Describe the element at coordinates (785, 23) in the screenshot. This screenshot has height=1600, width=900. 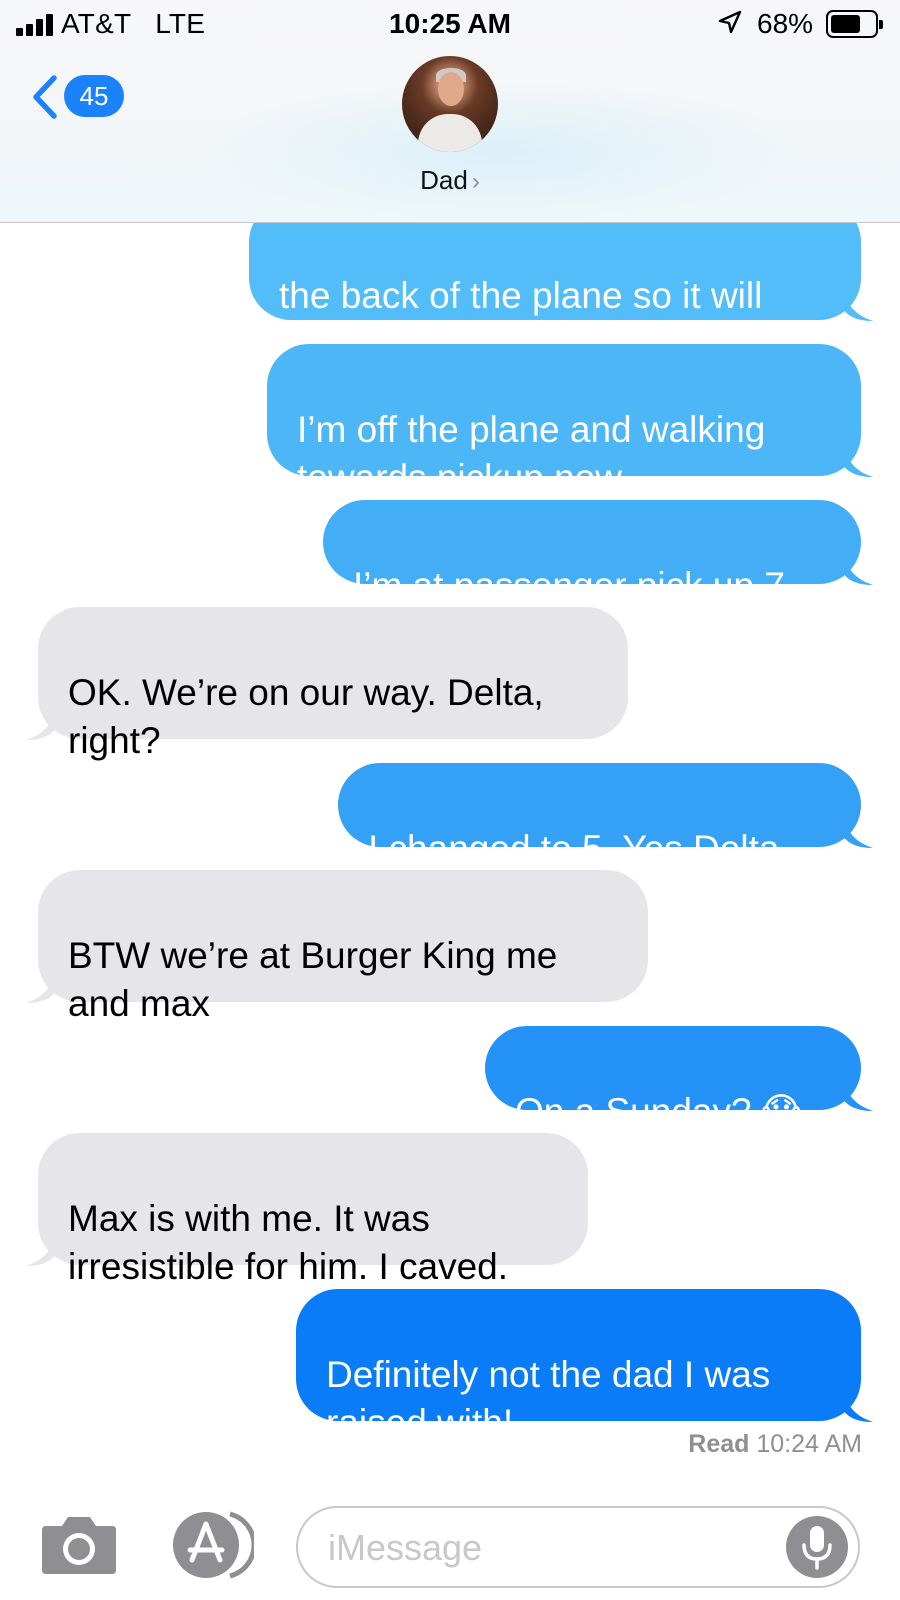
I see `battery-percentage: 68%` at that location.